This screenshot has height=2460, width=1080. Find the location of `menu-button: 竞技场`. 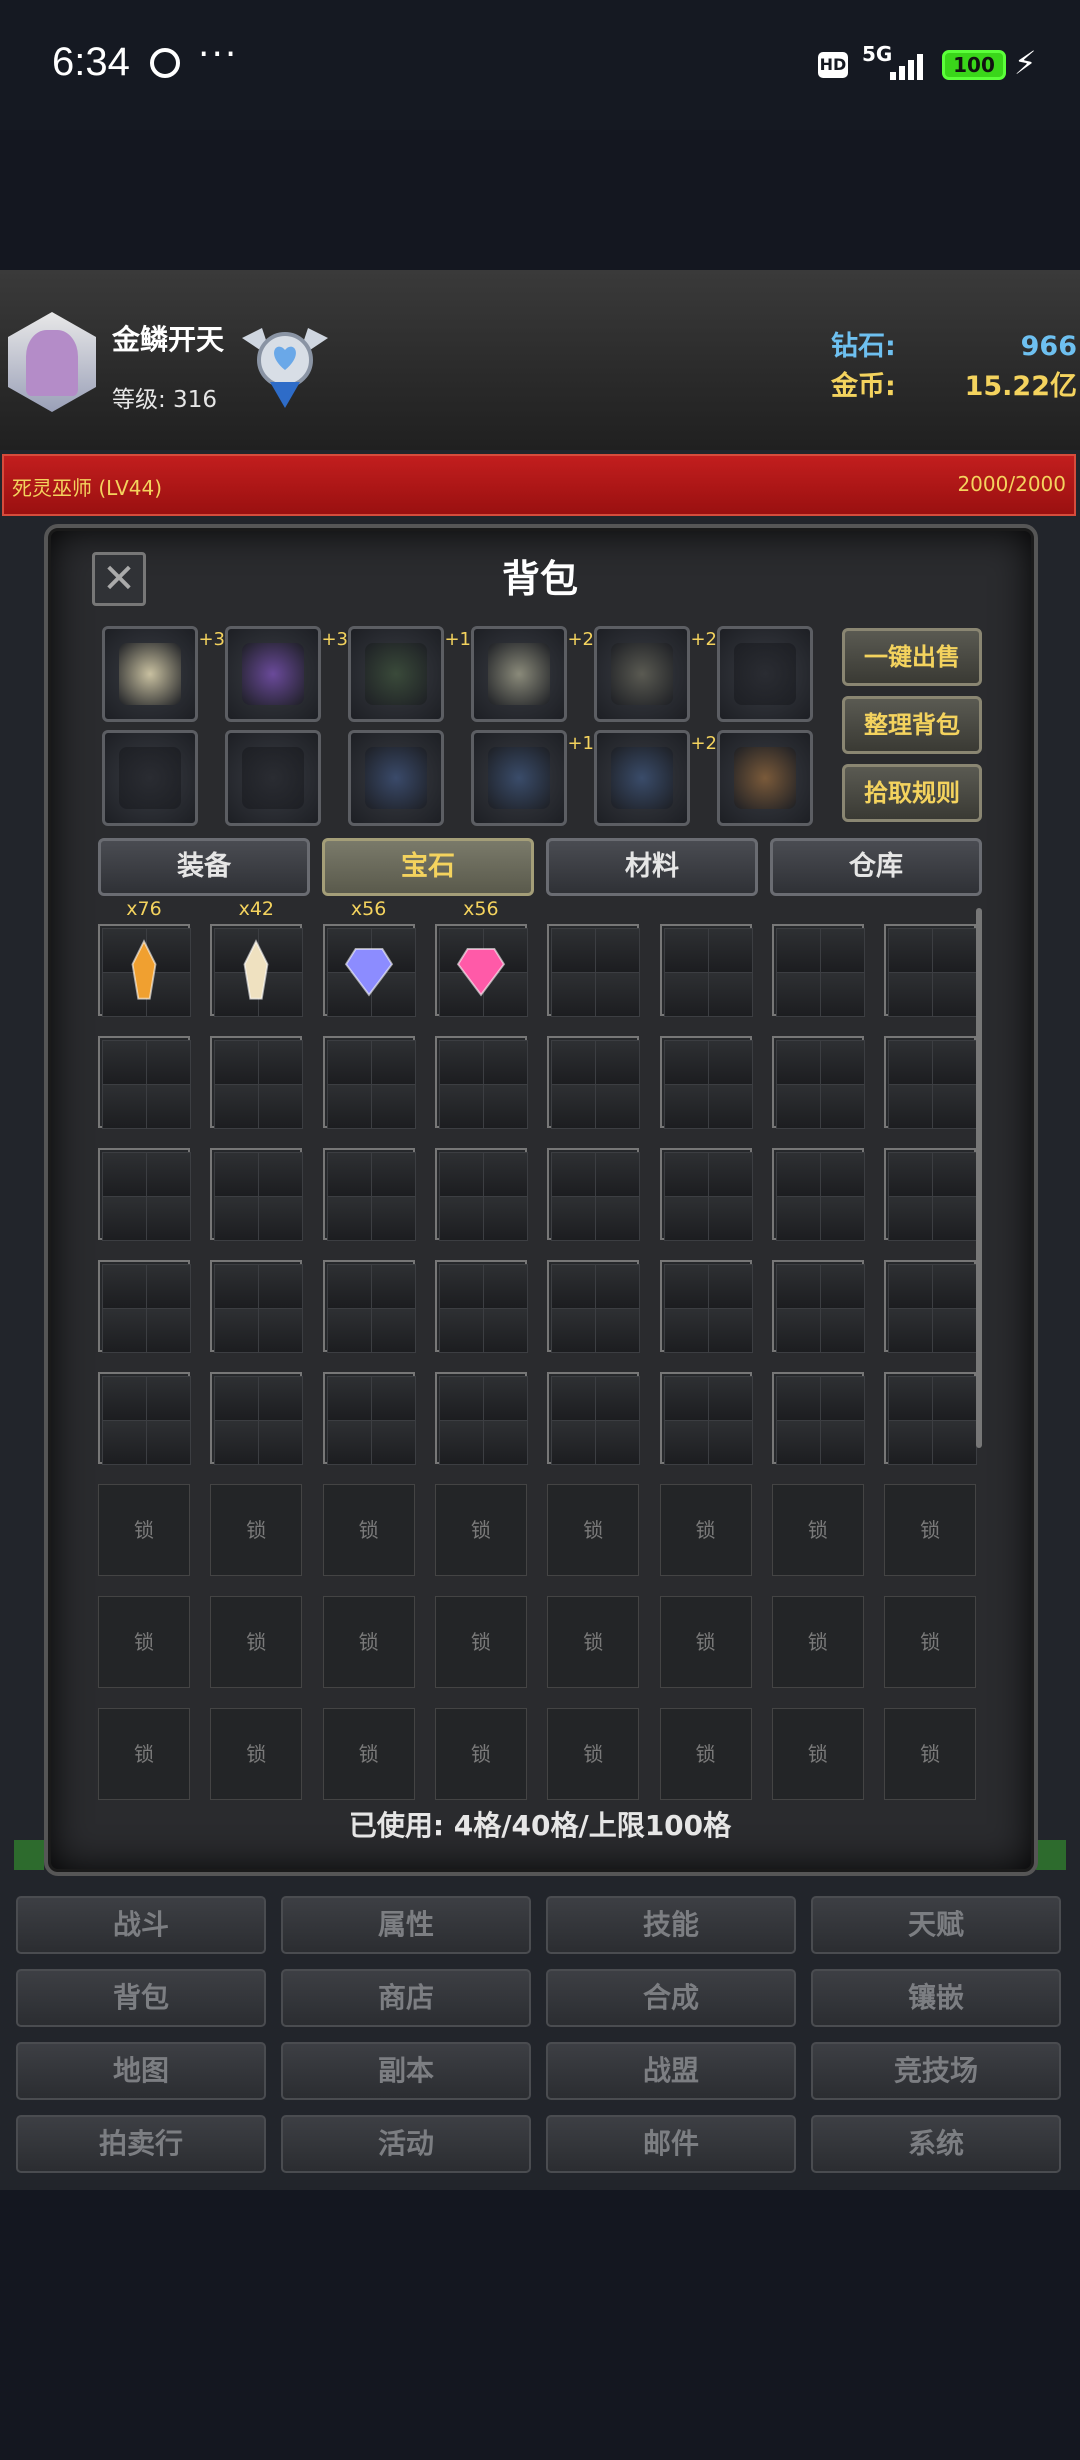

menu-button: 竞技场 is located at coordinates (936, 2071).